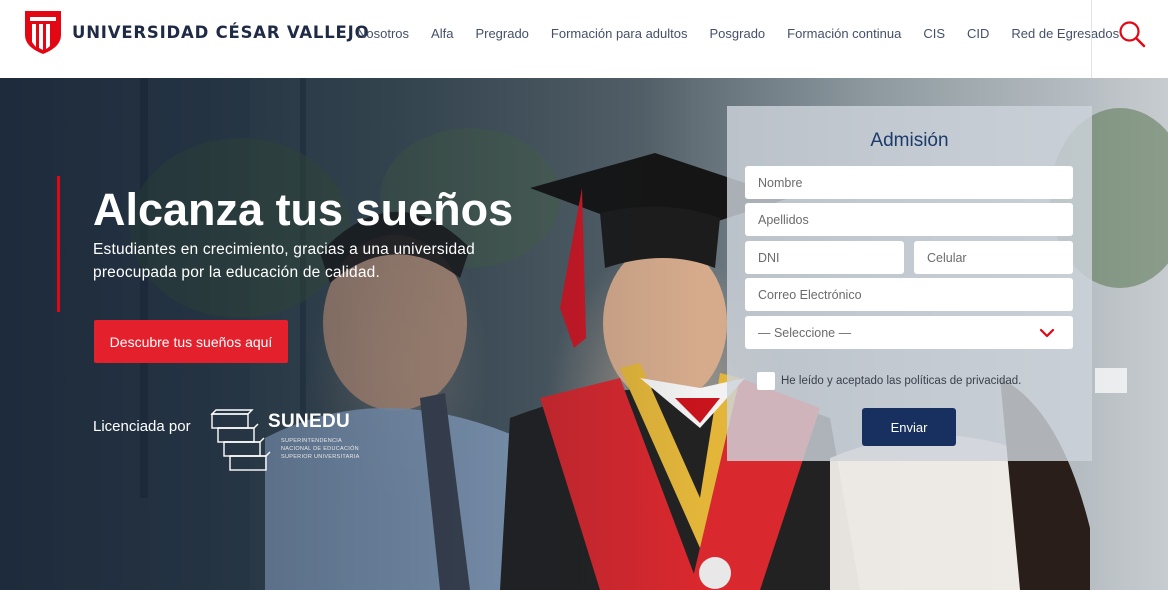 This screenshot has width=1168, height=590. Describe the element at coordinates (619, 33) in the screenshot. I see `nav-formacion-adultos: Formación para adultos` at that location.